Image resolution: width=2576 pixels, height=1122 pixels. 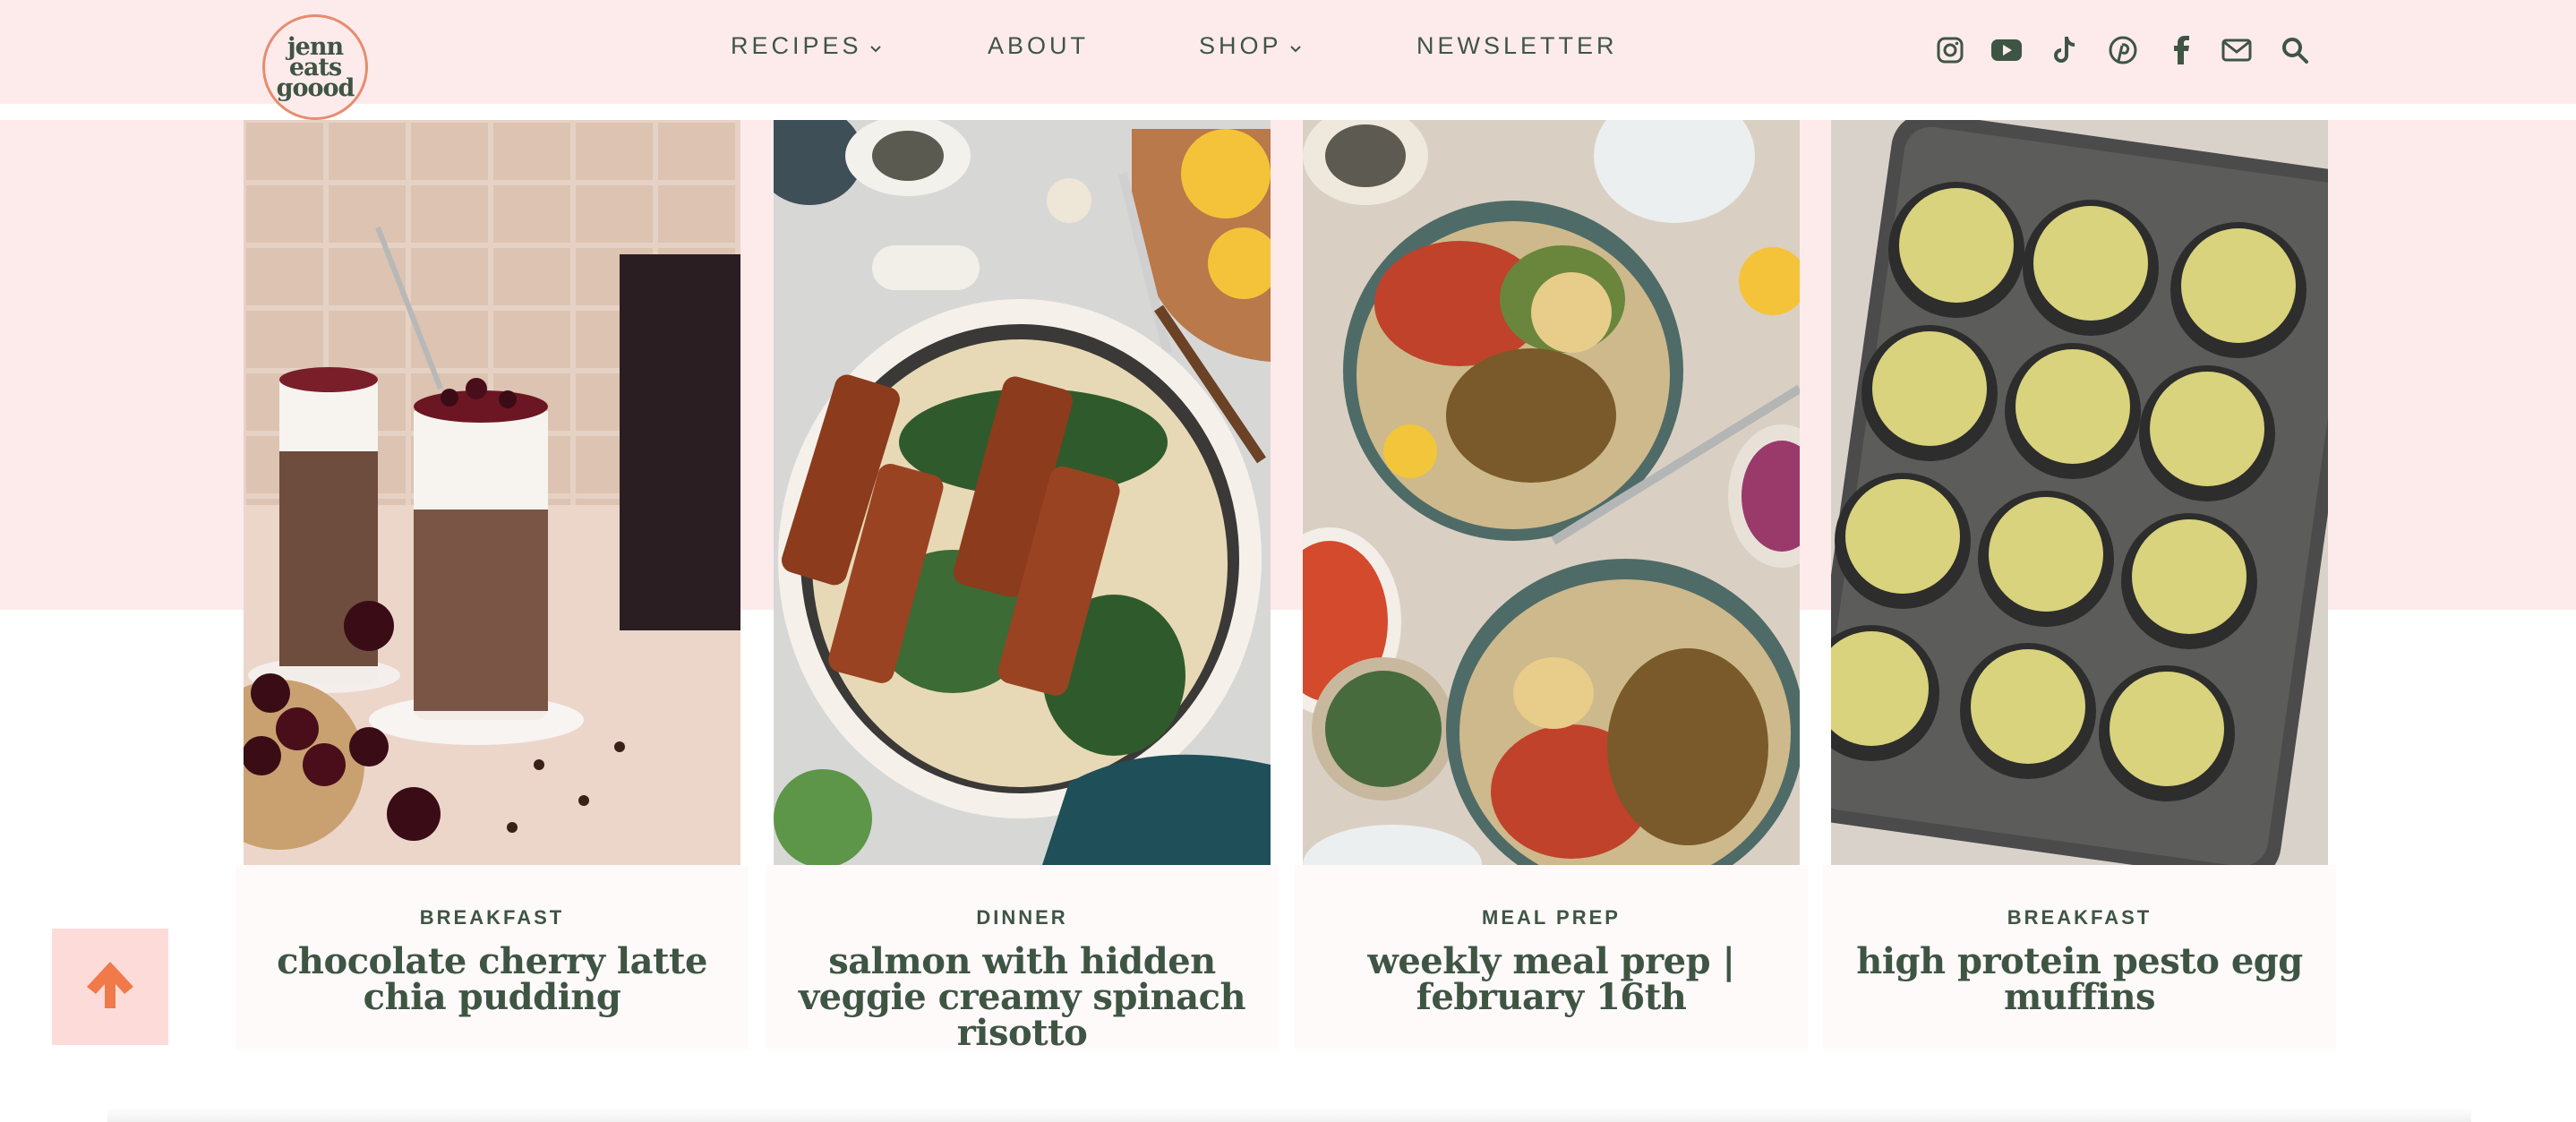 What do you see at coordinates (1022, 492) in the screenshot?
I see `card-image-salmon-risotto` at bounding box center [1022, 492].